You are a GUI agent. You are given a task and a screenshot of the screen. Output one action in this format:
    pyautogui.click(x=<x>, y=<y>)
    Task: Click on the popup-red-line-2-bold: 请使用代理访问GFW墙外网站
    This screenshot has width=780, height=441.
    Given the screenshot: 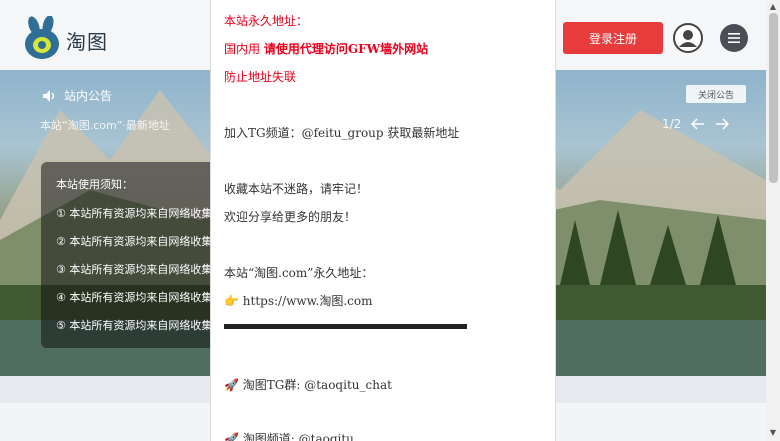 What is the action you would take?
    pyautogui.click(x=346, y=49)
    